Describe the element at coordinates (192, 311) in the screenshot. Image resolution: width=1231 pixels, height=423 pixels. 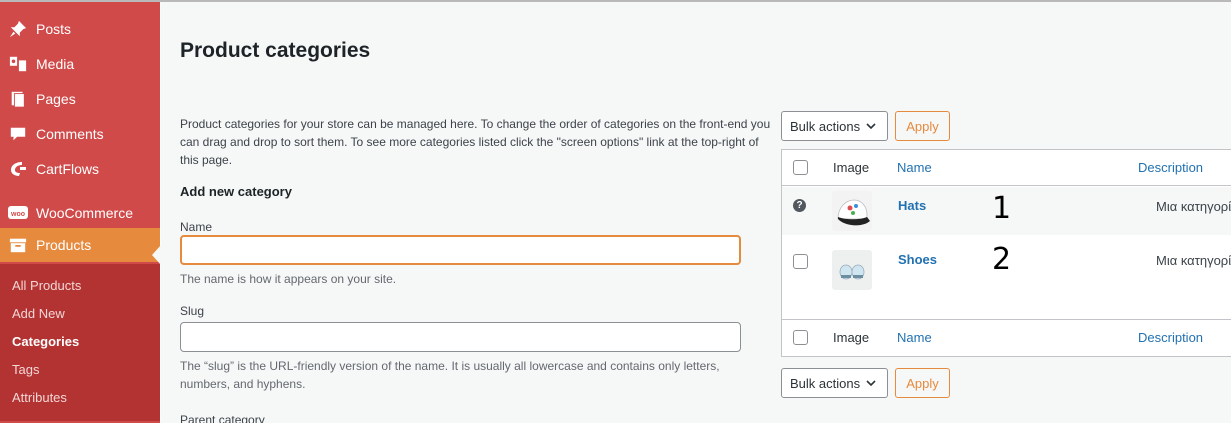
I see `slug-label: Slug` at that location.